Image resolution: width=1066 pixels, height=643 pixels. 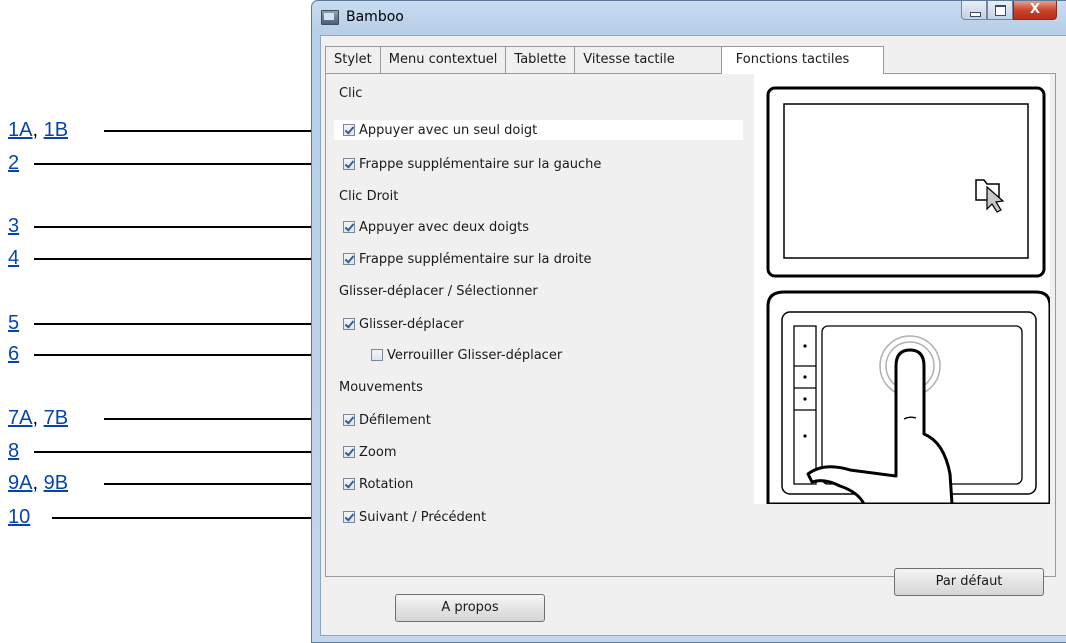 What do you see at coordinates (470, 608) in the screenshot?
I see `about-button: A propos` at bounding box center [470, 608].